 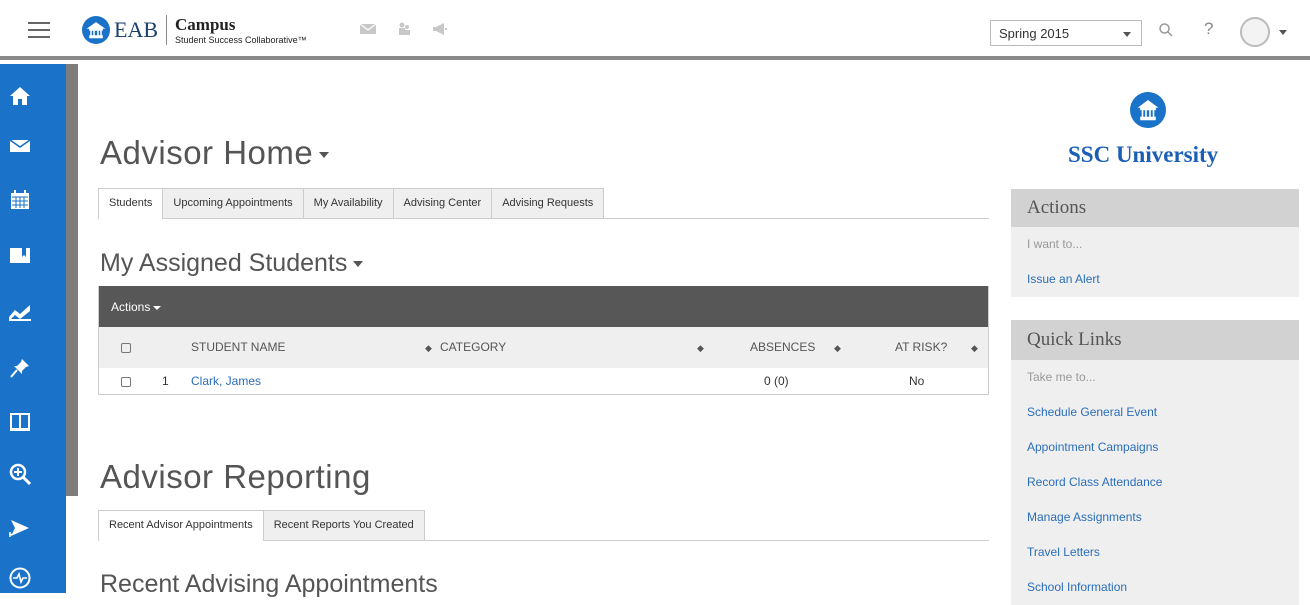 What do you see at coordinates (205, 24) in the screenshot?
I see `brand-campus-text: Campus` at bounding box center [205, 24].